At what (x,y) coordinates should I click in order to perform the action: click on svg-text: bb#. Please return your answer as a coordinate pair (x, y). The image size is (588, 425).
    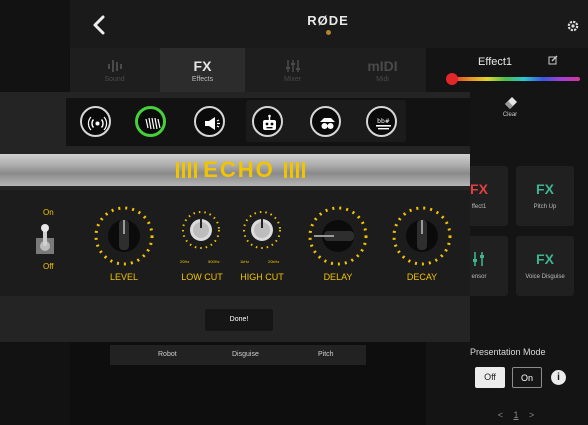
    Looking at the image, I should click on (383, 121).